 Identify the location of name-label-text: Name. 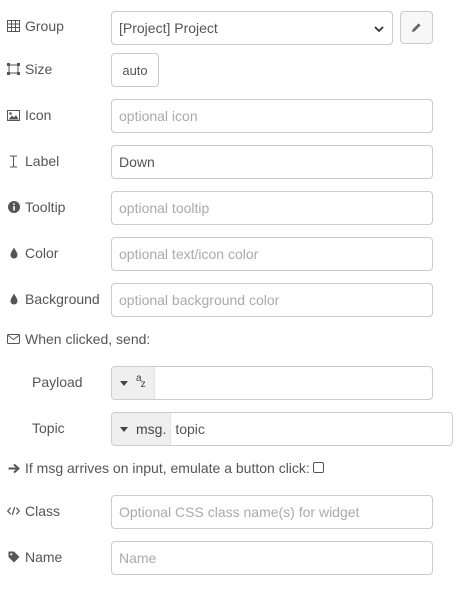
(44, 557).